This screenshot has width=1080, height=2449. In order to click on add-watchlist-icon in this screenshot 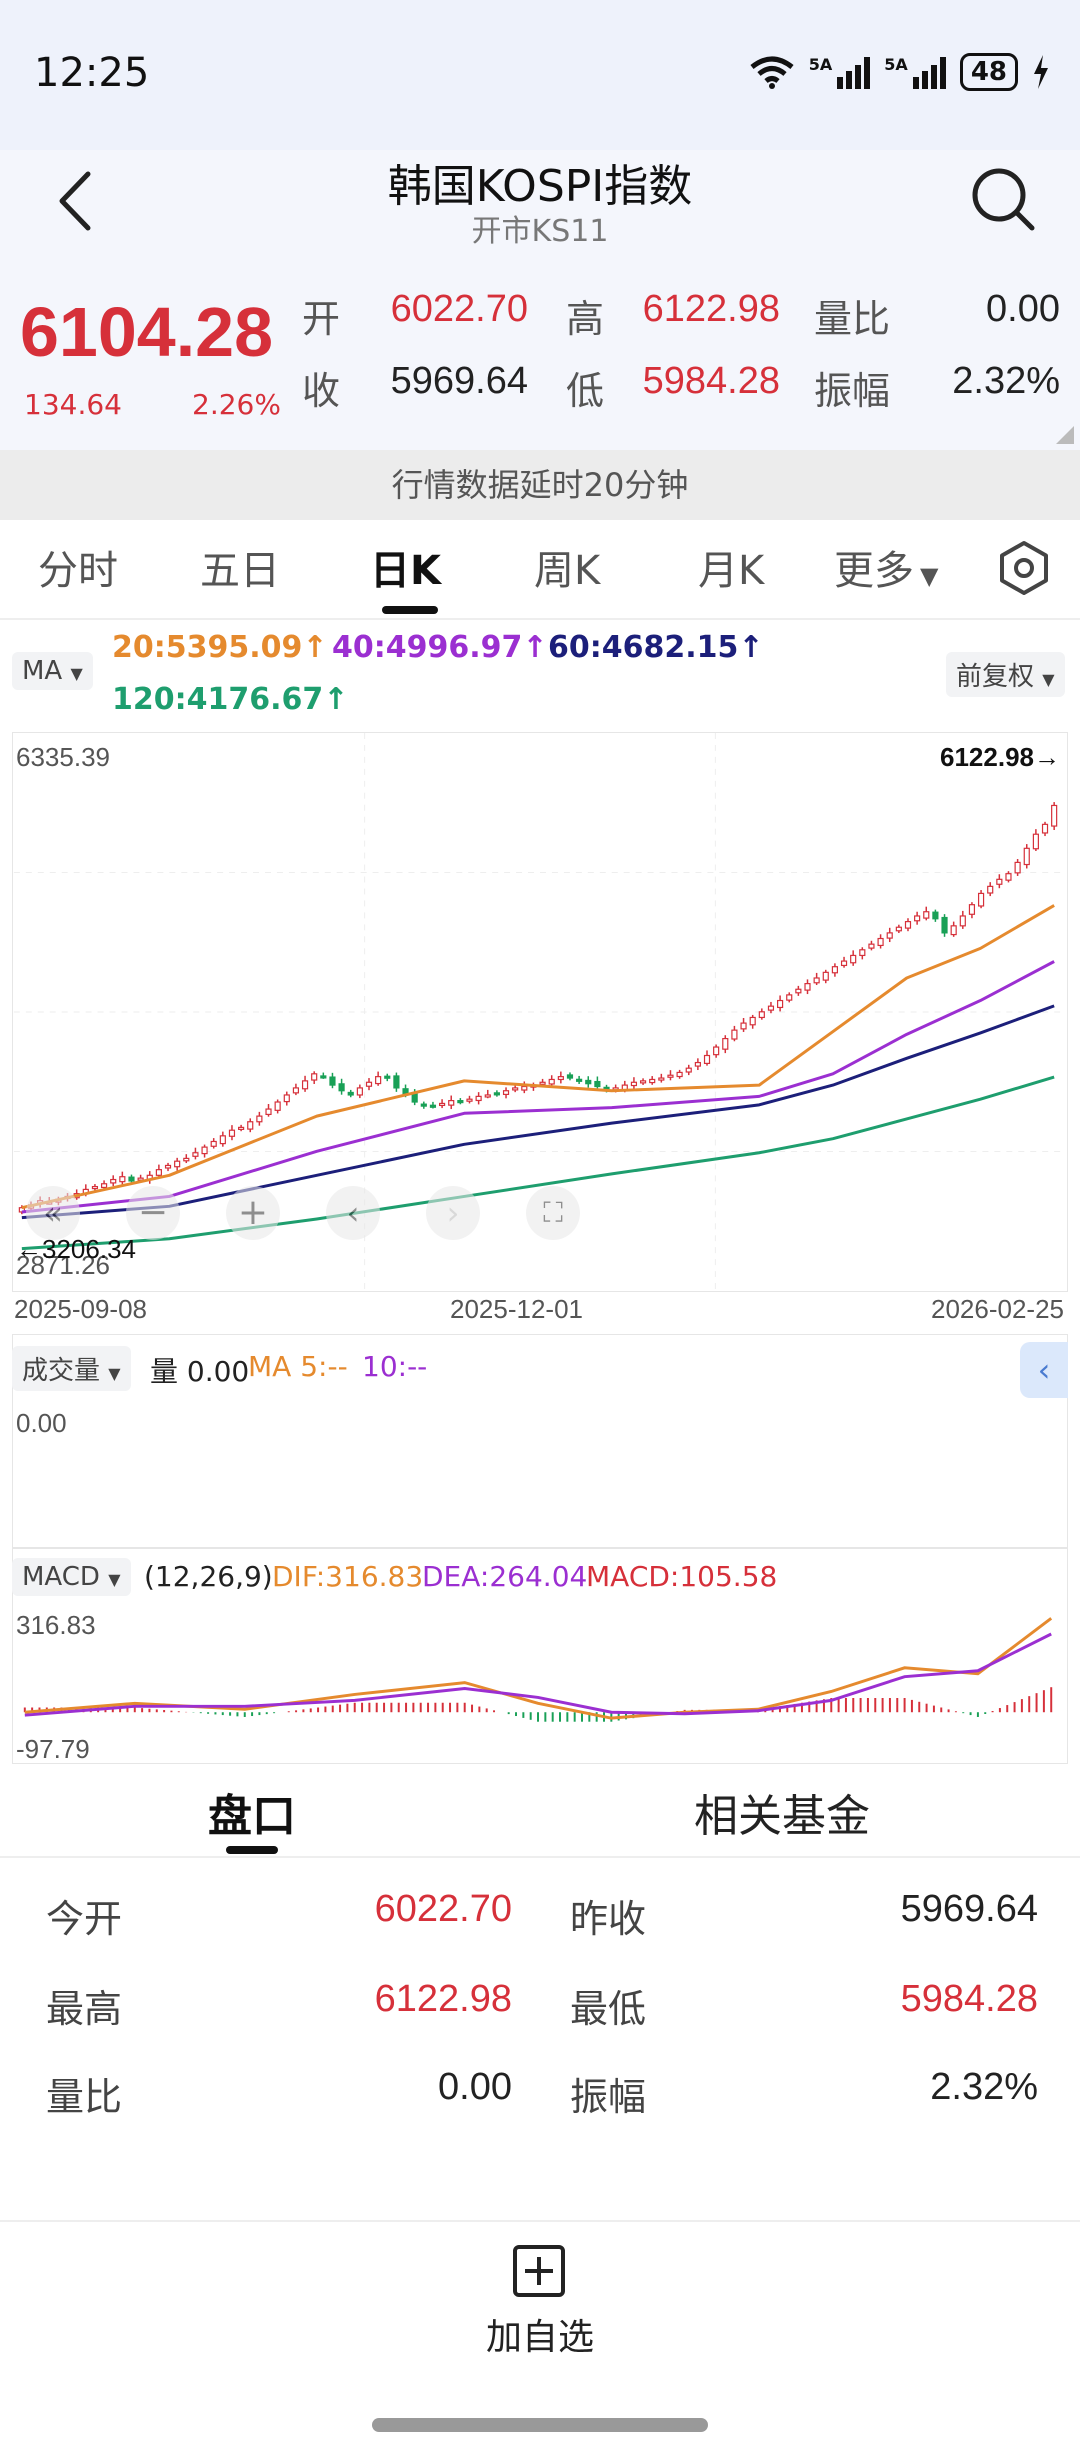, I will do `click(539, 2271)`.